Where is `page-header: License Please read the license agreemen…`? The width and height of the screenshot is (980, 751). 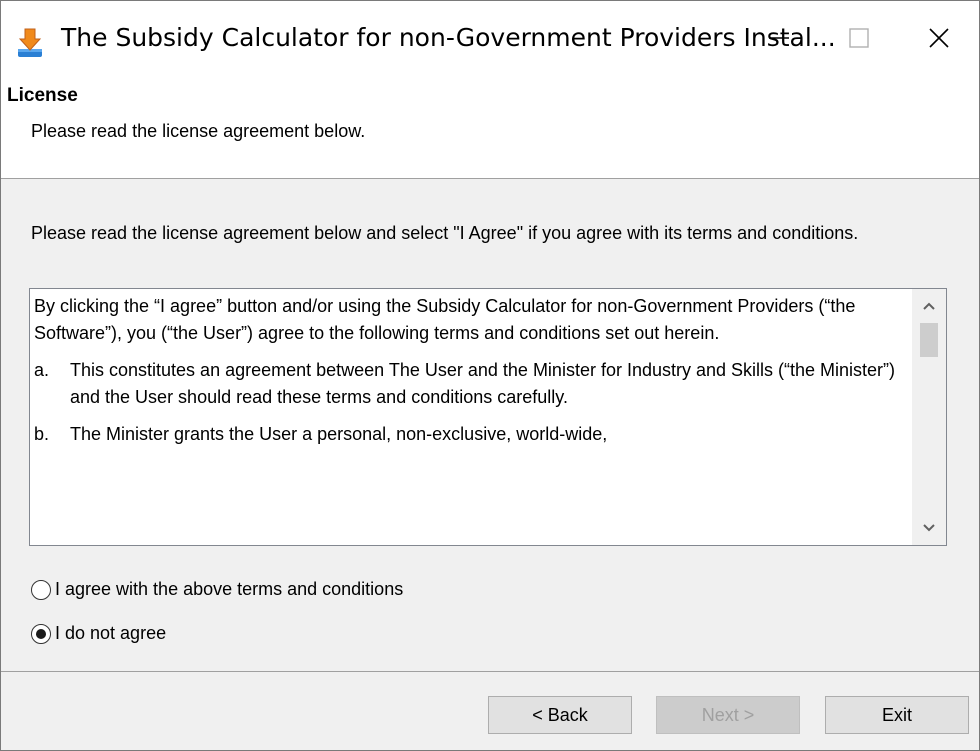 page-header: License Please read the license agreemen… is located at coordinates (490, 127).